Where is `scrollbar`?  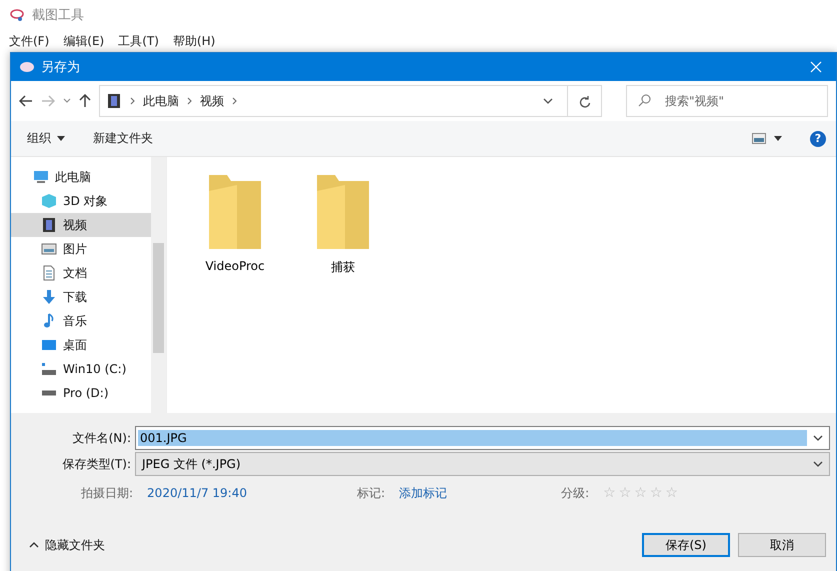 scrollbar is located at coordinates (158, 285).